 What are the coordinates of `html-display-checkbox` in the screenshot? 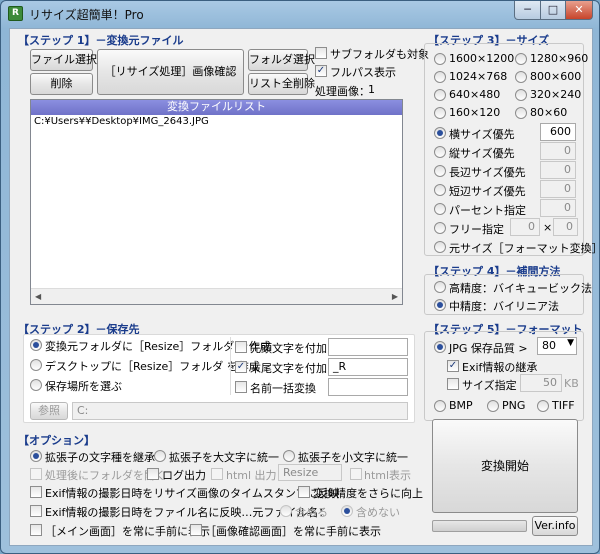 It's located at (356, 474).